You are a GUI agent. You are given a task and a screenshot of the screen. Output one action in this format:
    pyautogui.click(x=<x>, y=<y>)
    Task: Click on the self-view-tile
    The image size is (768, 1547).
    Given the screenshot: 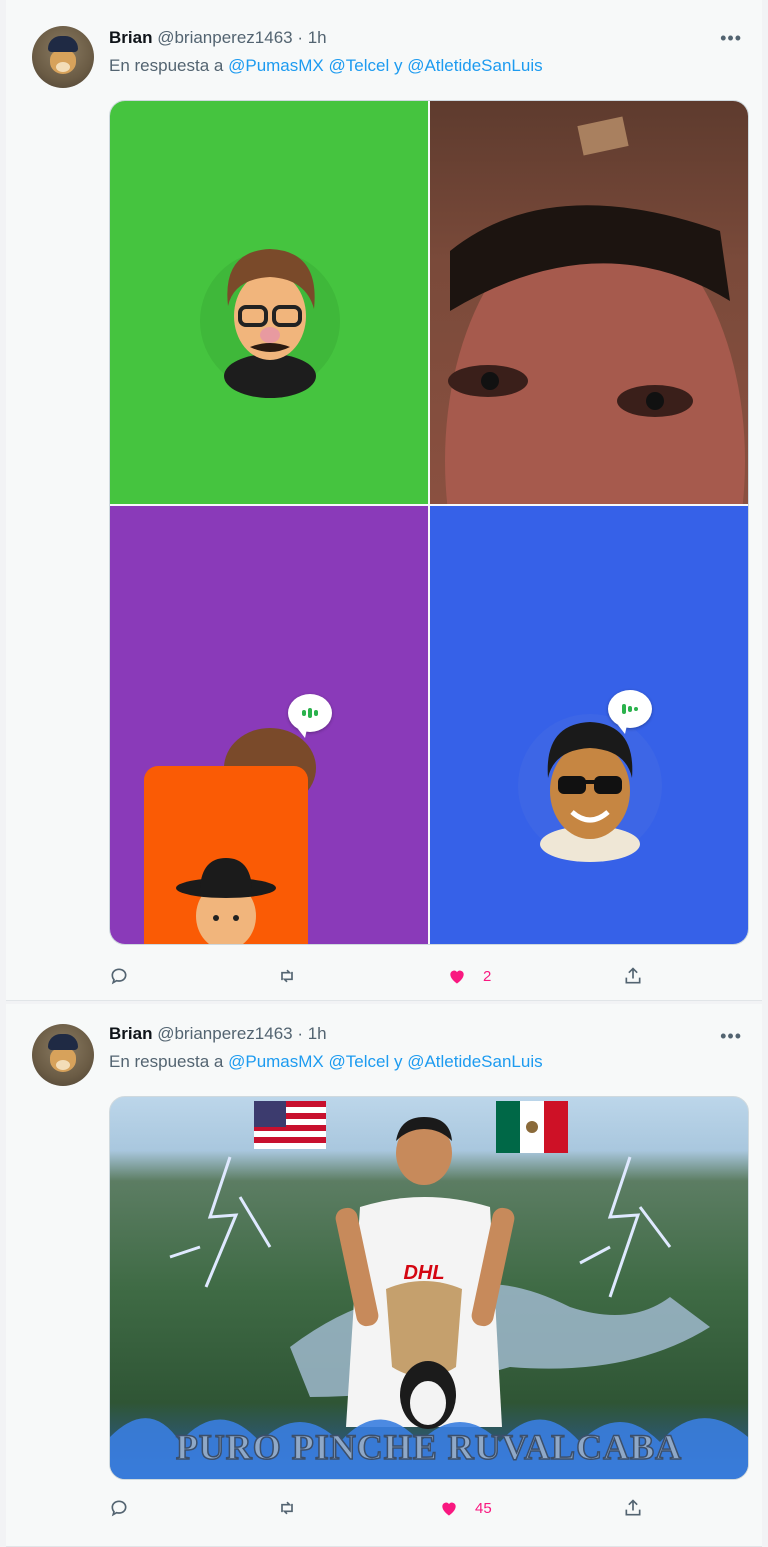 What is the action you would take?
    pyautogui.click(x=226, y=855)
    